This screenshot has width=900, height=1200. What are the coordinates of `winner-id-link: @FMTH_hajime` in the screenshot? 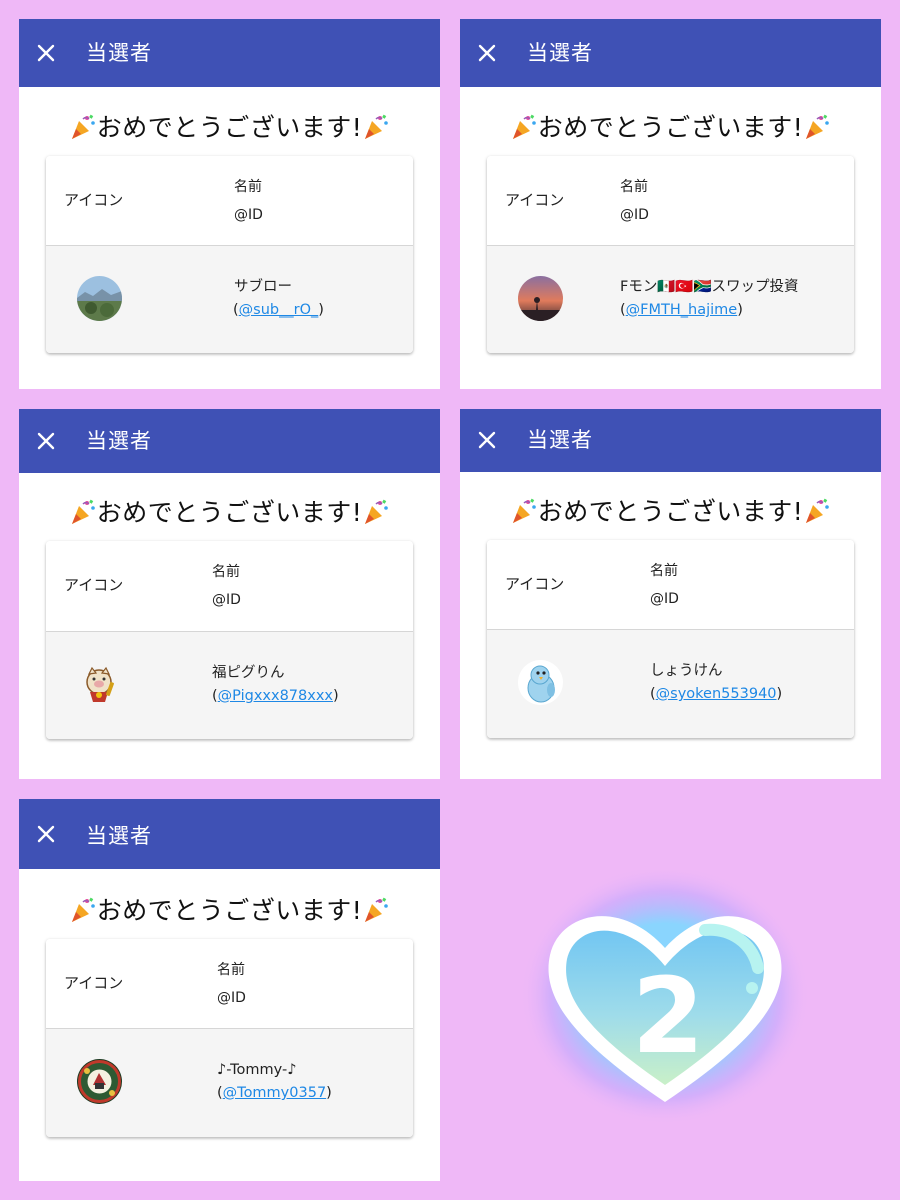 It's located at (682, 310).